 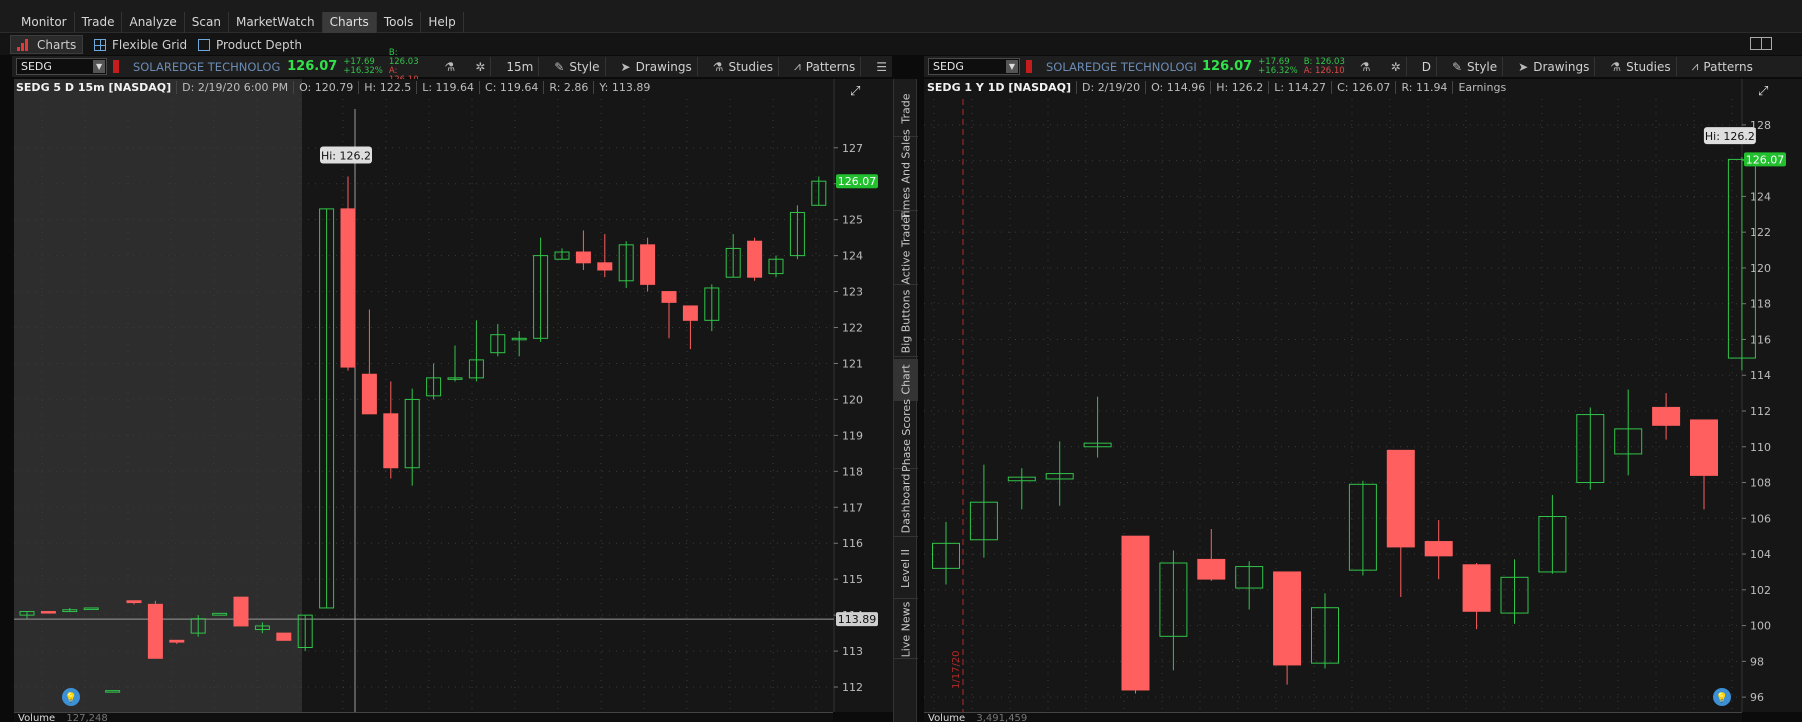 I want to click on event-marker-date: 1/17/20, so click(x=956, y=669).